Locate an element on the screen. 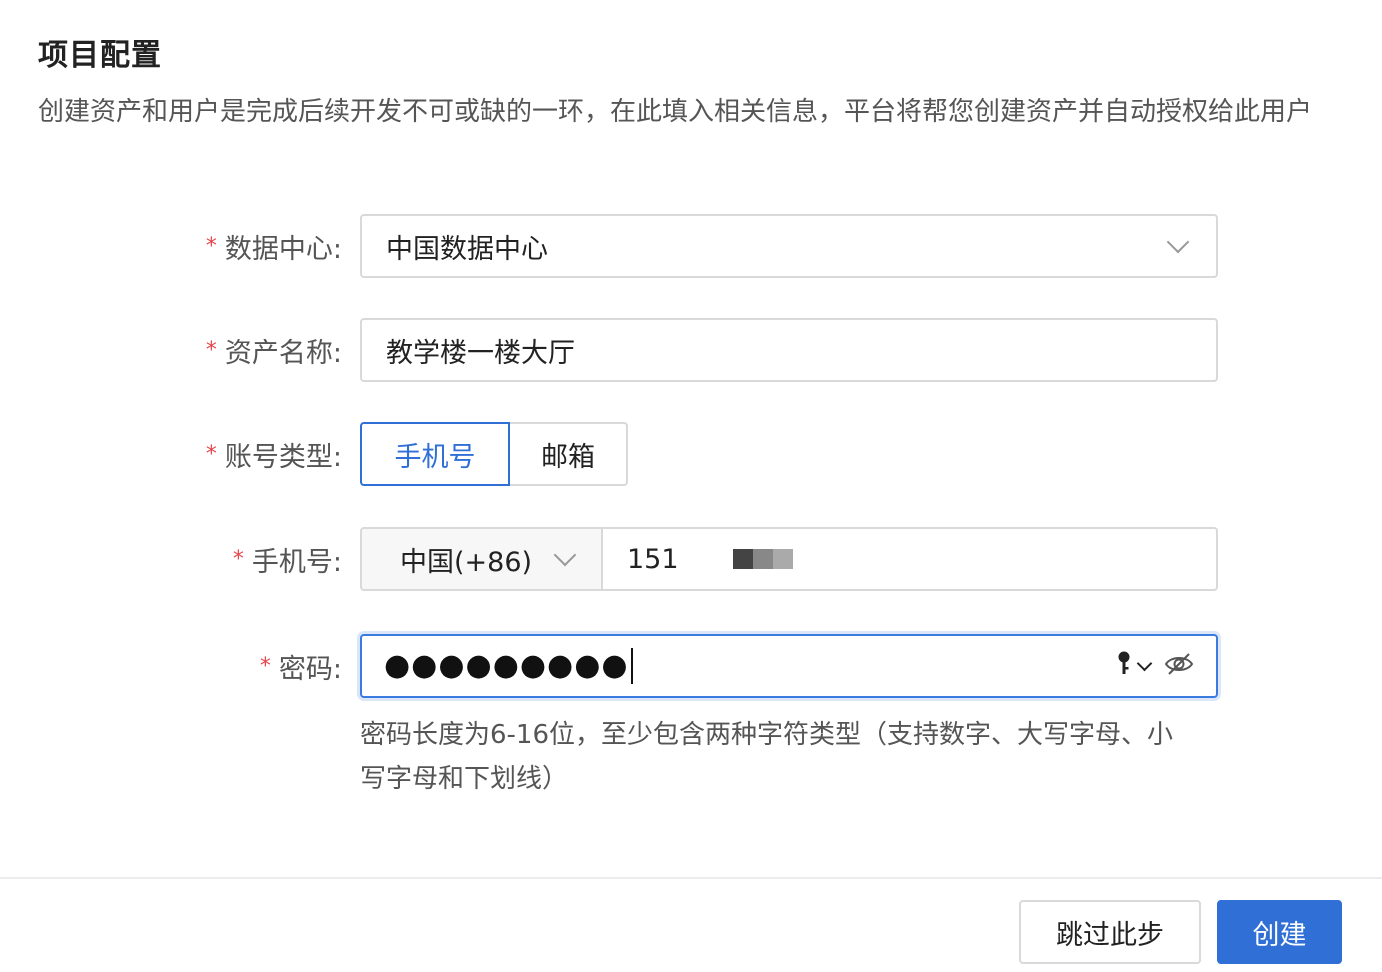 This screenshot has height=972, width=1382. asset-name-input: 教学楼一楼大厅 is located at coordinates (789, 350).